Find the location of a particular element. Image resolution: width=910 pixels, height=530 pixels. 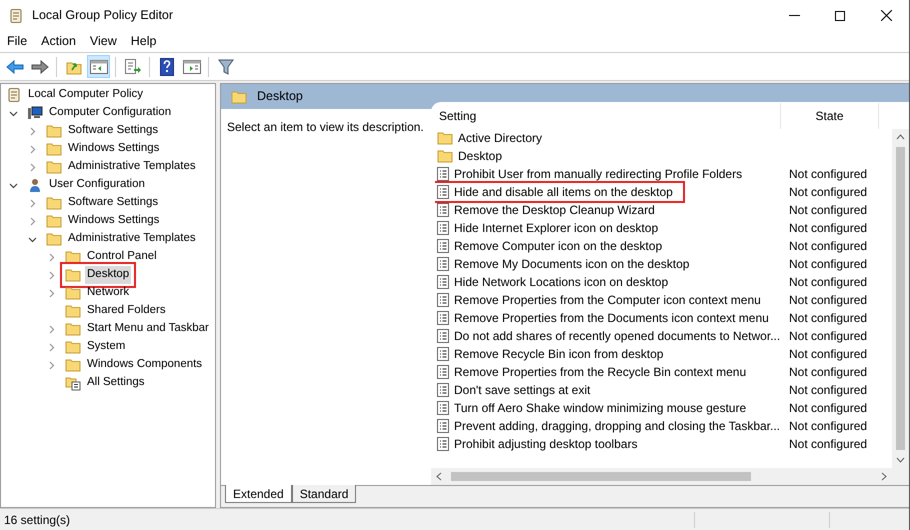

setting-name: Desktop is located at coordinates (480, 156).